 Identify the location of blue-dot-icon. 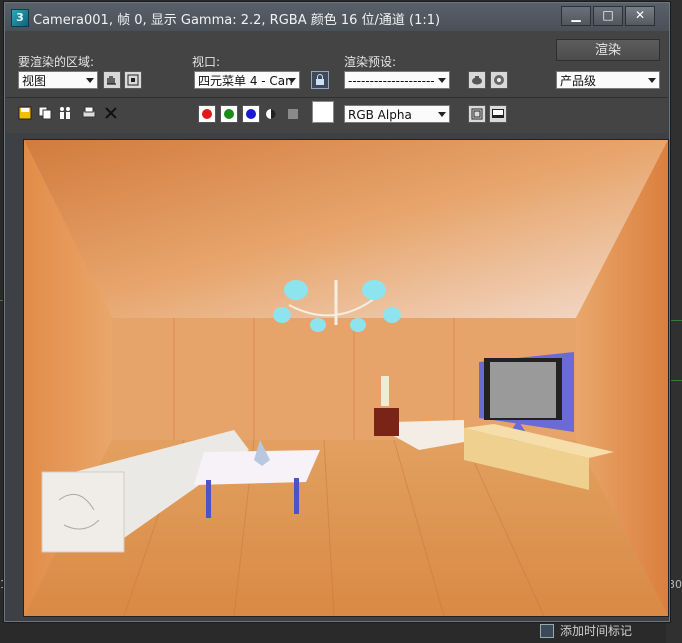
(251, 114).